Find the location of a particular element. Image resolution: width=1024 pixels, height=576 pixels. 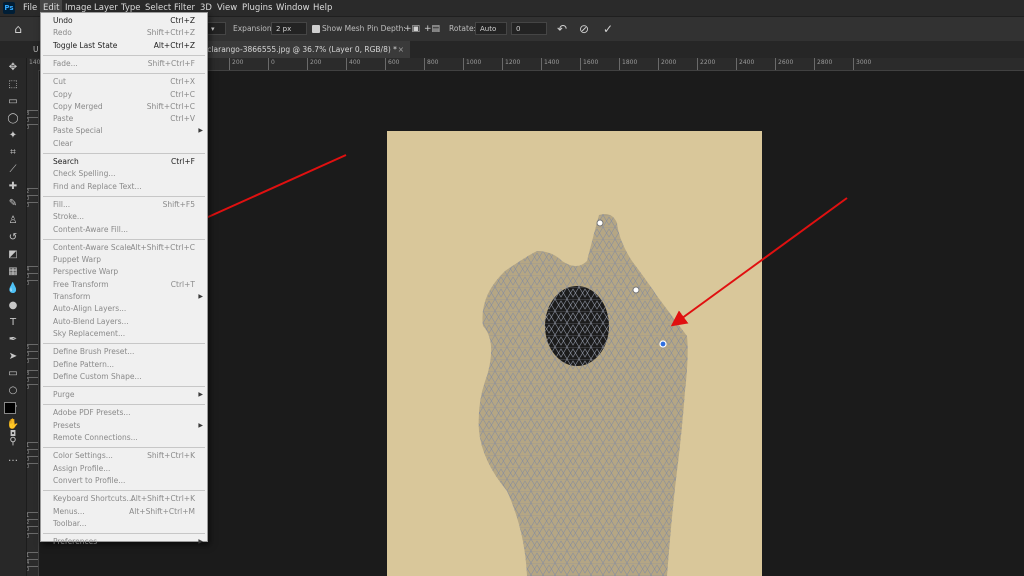

menu-item-presets: Presets ▶ is located at coordinates (124, 426).